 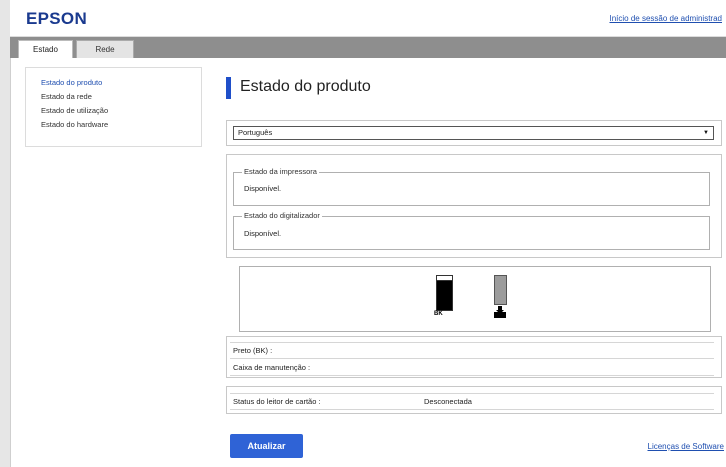 I want to click on sidebar-item-estado-de-utilizacao: Estado de utilização, so click(x=74, y=110).